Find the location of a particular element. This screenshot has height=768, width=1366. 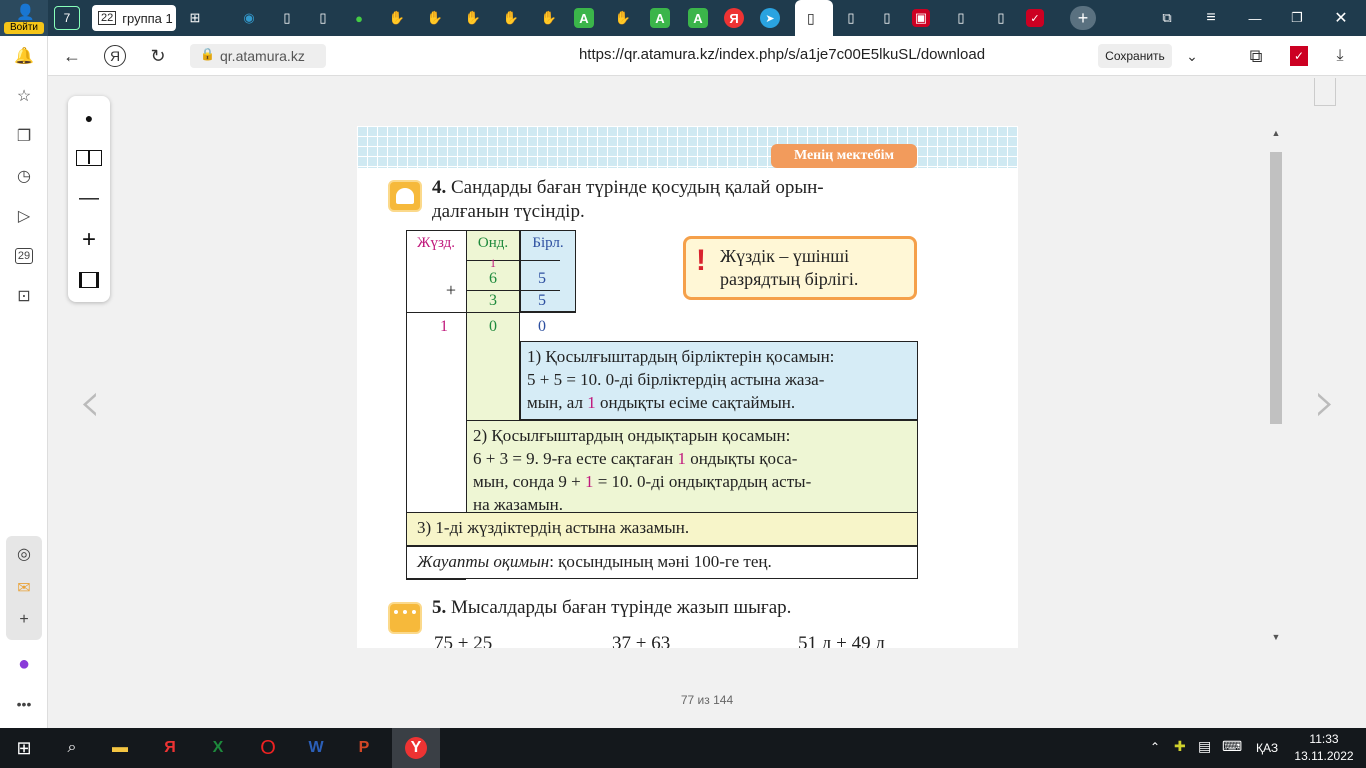

example-1: 75 + 25 is located at coordinates (463, 640).